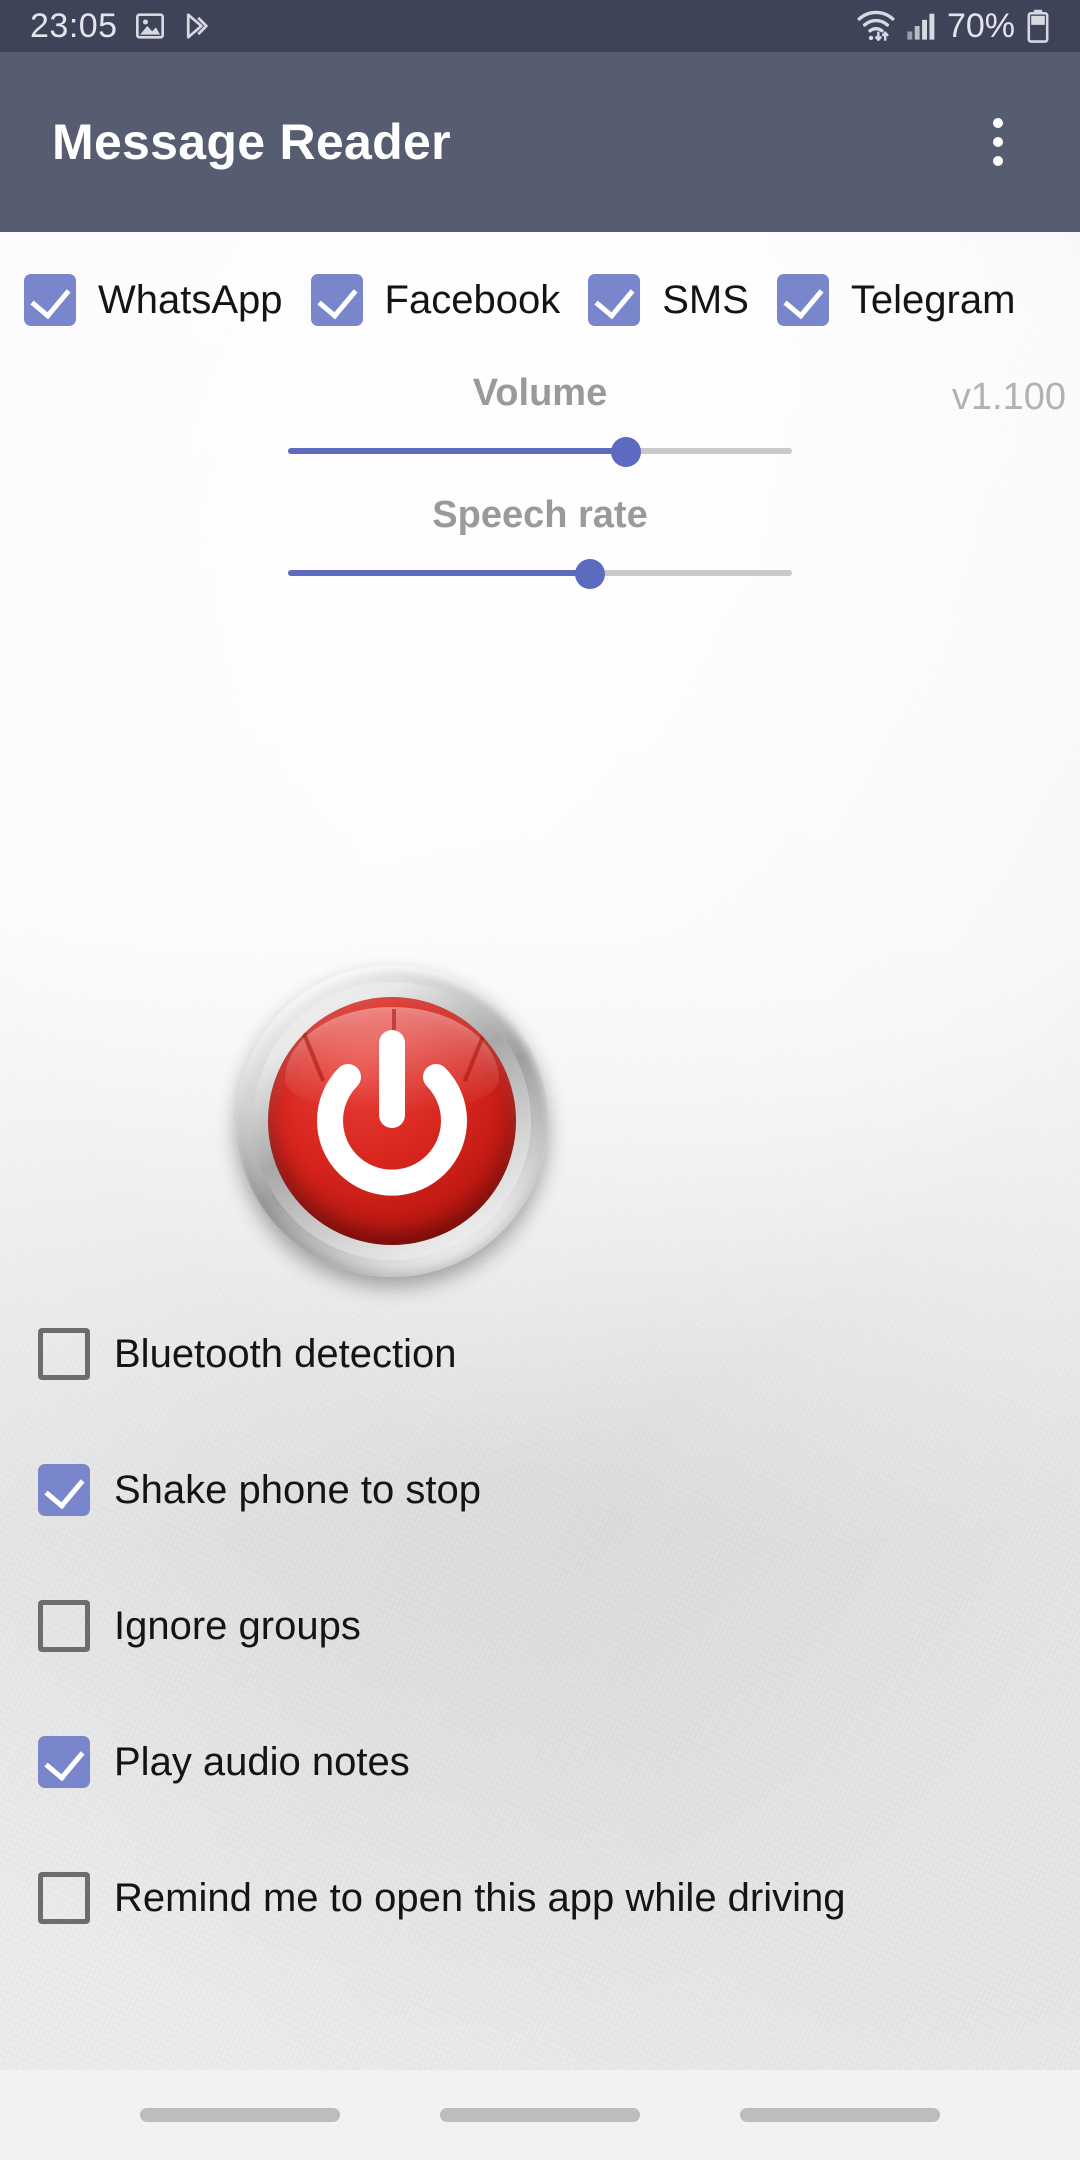  Describe the element at coordinates (590, 574) in the screenshot. I see `speech-rate-slider-thumb` at that location.